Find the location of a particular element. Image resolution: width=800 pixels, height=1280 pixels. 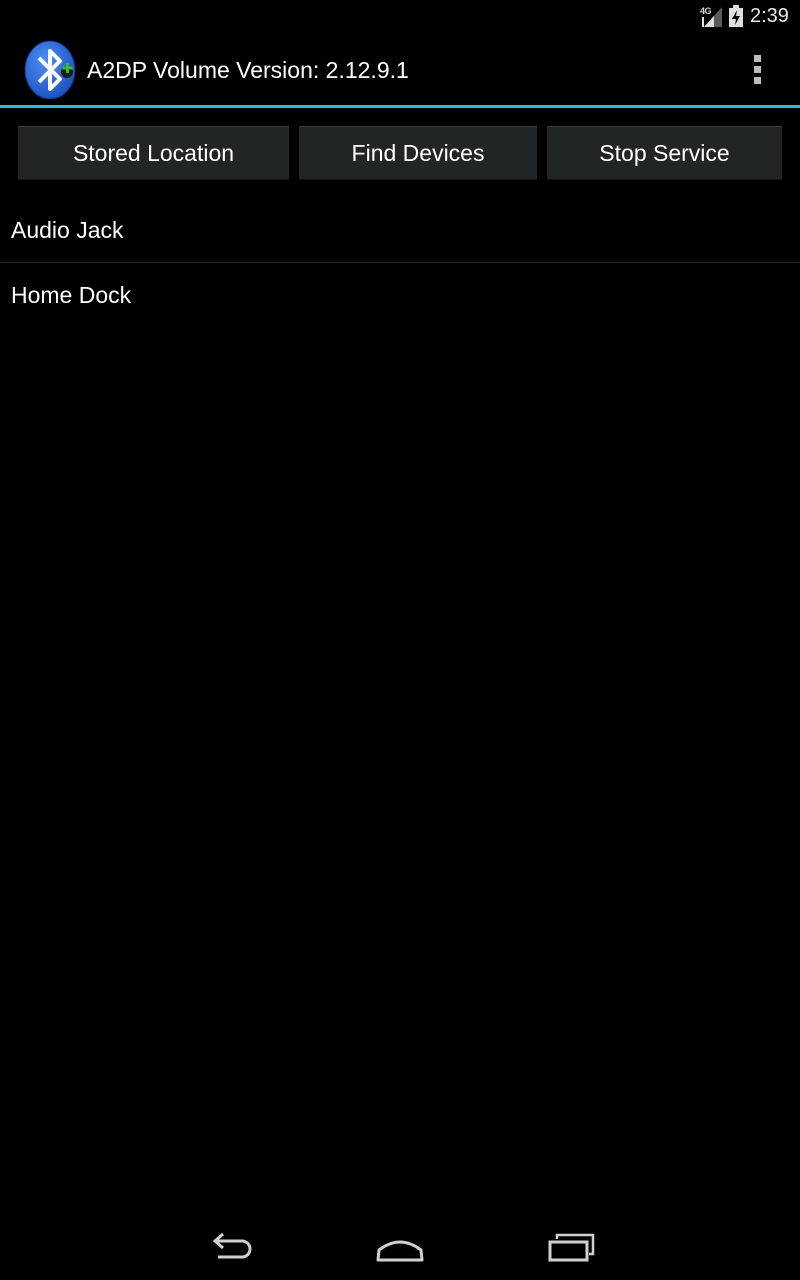

find-devices-button: Find Devices is located at coordinates (418, 153).